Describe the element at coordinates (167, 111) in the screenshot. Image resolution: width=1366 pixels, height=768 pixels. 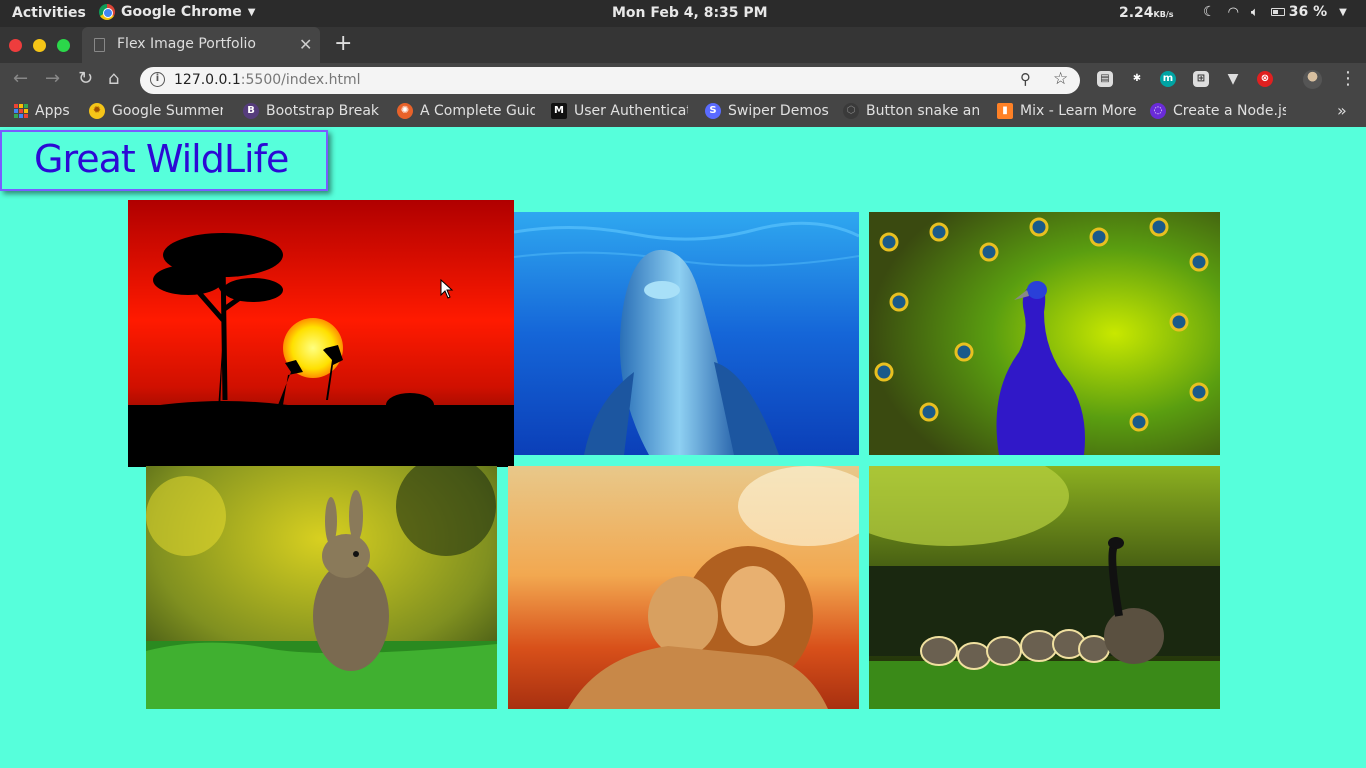
I see `bookmark-label: Google Summer` at that location.